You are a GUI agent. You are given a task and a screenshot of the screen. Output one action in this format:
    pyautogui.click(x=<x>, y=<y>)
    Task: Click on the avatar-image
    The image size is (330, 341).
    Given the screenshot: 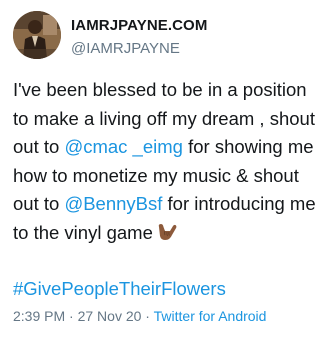 What is the action you would take?
    pyautogui.click(x=37, y=35)
    